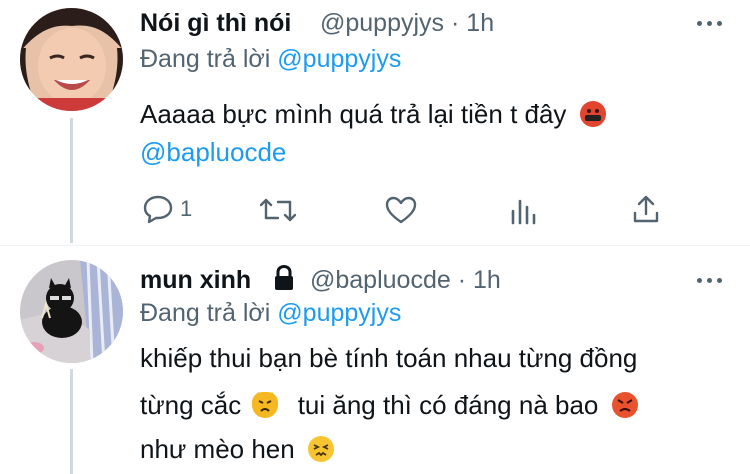 Image resolution: width=750 pixels, height=474 pixels. What do you see at coordinates (215, 23) in the screenshot?
I see `display-name: Nói gì thì nói` at bounding box center [215, 23].